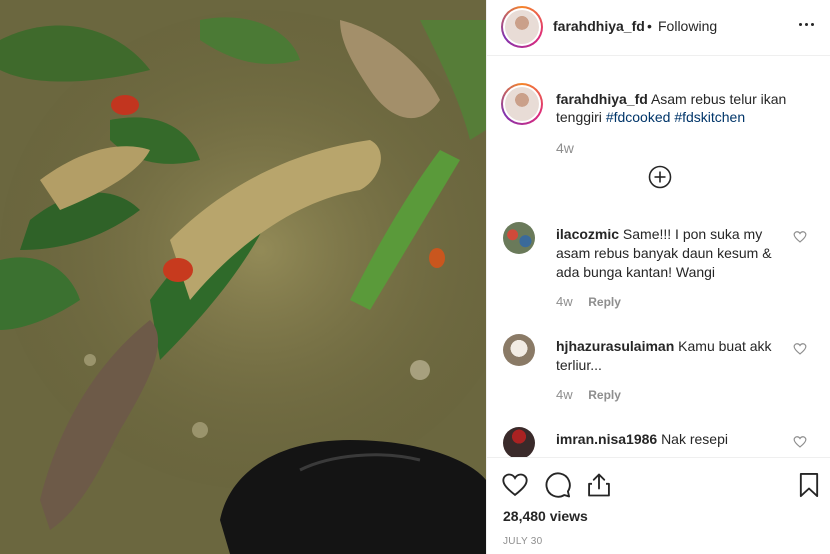 This screenshot has width=830, height=554. Describe the element at coordinates (599, 26) in the screenshot. I see `author-username: farahdhiya_fd` at that location.